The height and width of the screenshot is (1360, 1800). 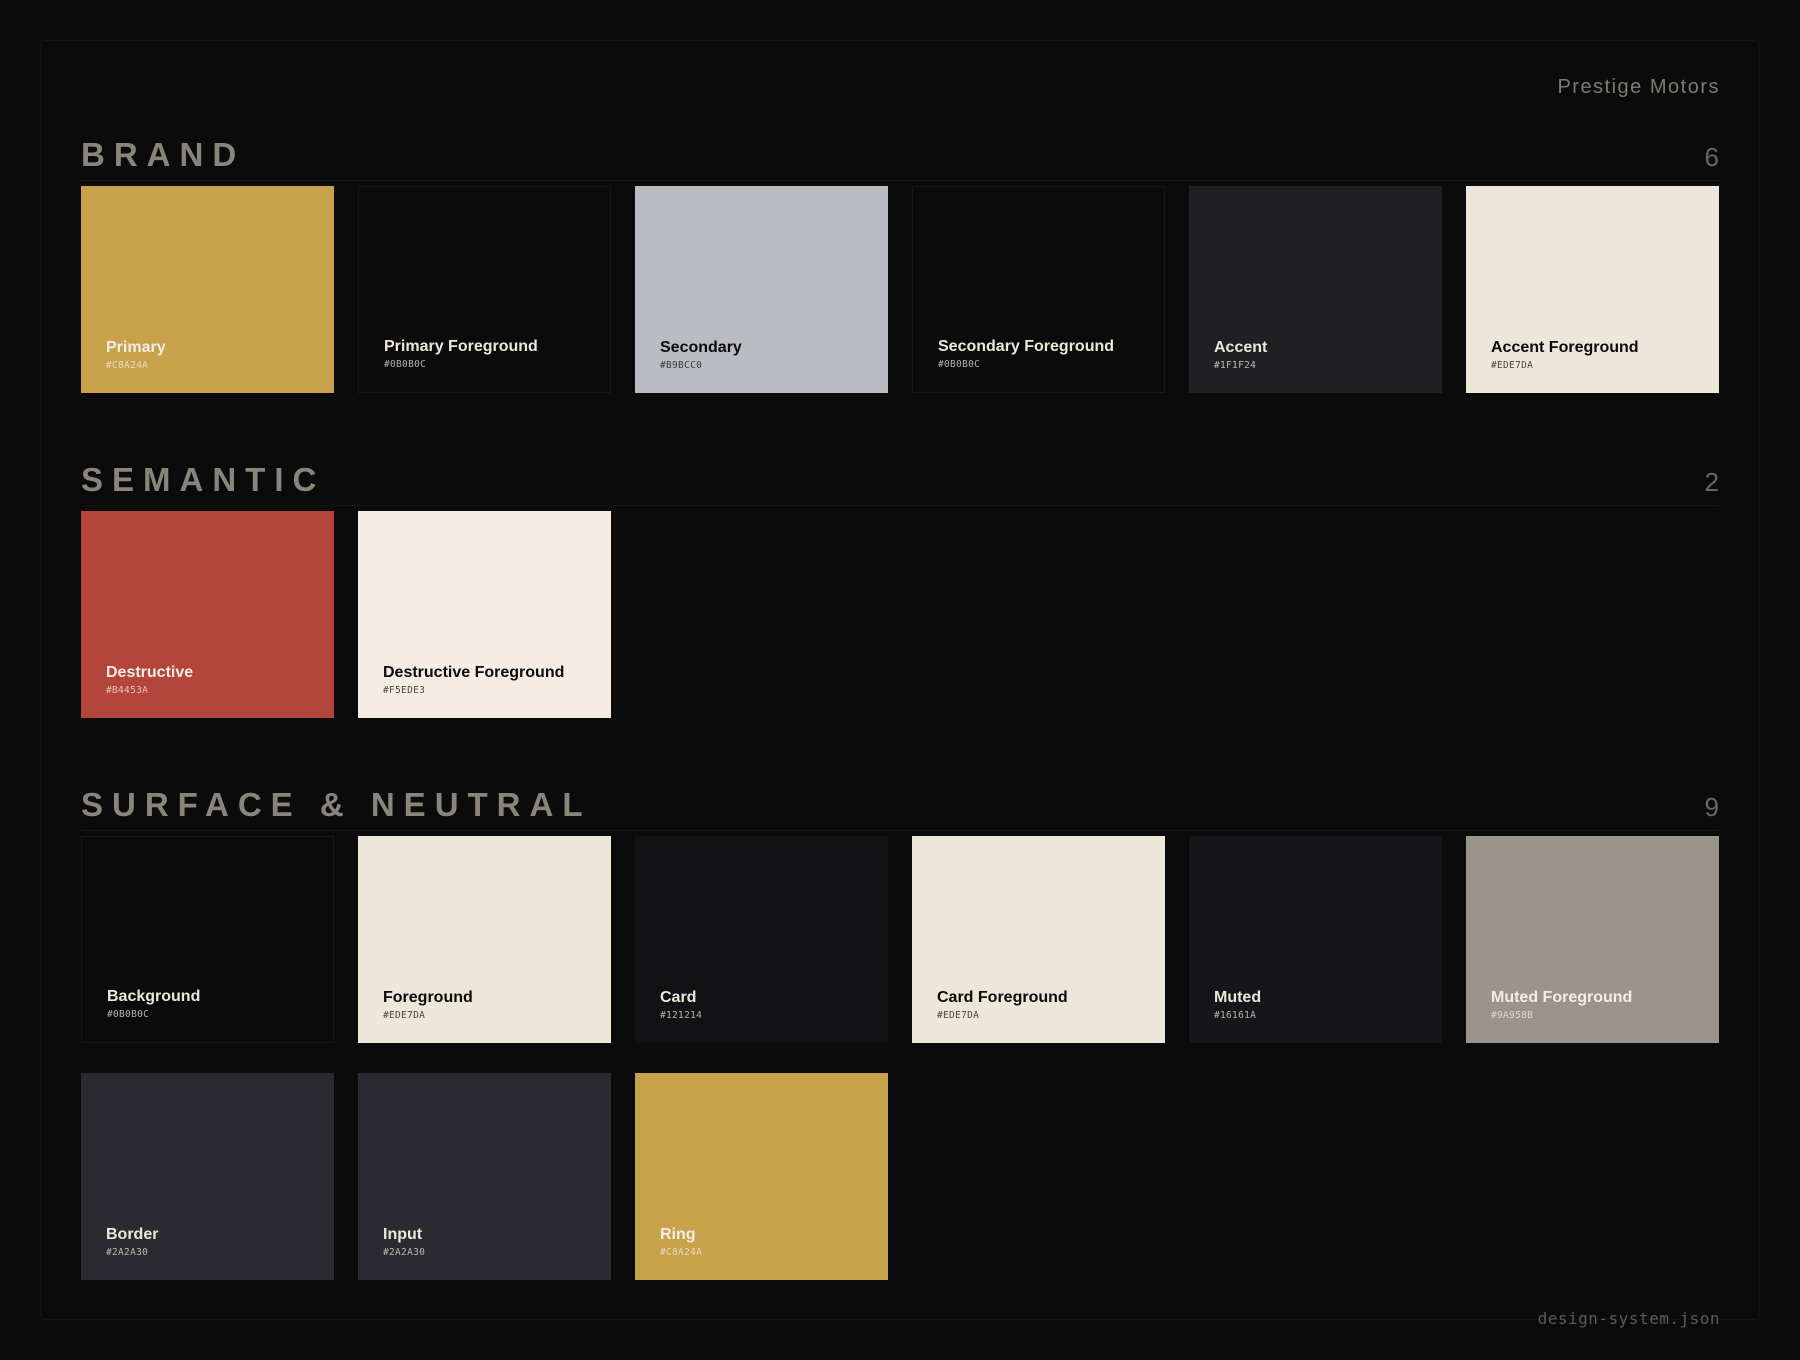 I want to click on swatch-hex: #1F1F24, so click(x=1235, y=365).